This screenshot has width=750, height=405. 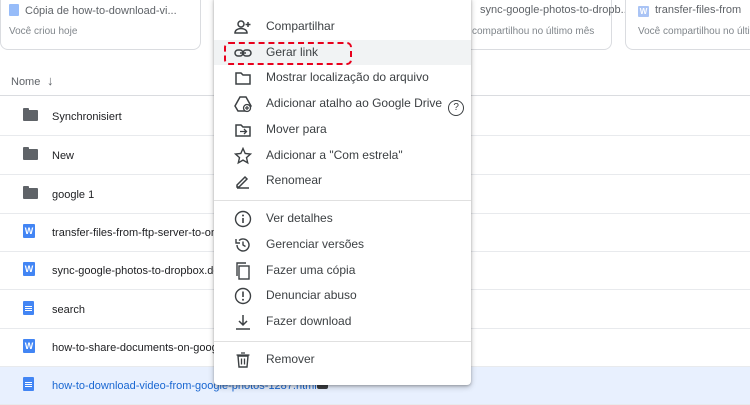 What do you see at coordinates (243, 360) in the screenshot?
I see `trash-icon` at bounding box center [243, 360].